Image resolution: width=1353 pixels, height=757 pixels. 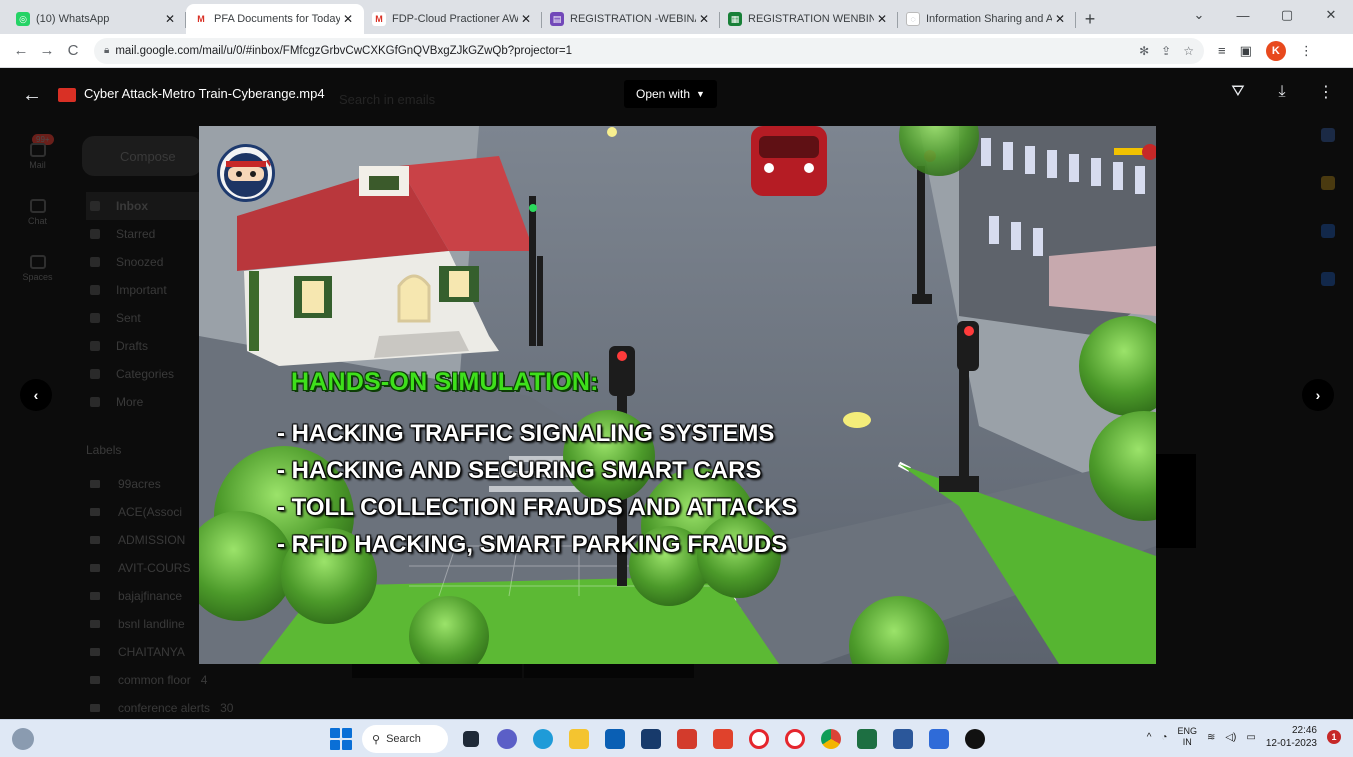 I want to click on gmail-rail: Mail Chat Spaces, so click(x=37, y=212).